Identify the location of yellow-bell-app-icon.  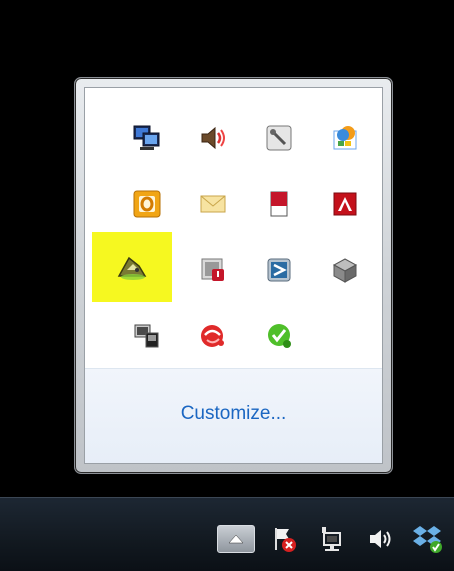
(132, 267).